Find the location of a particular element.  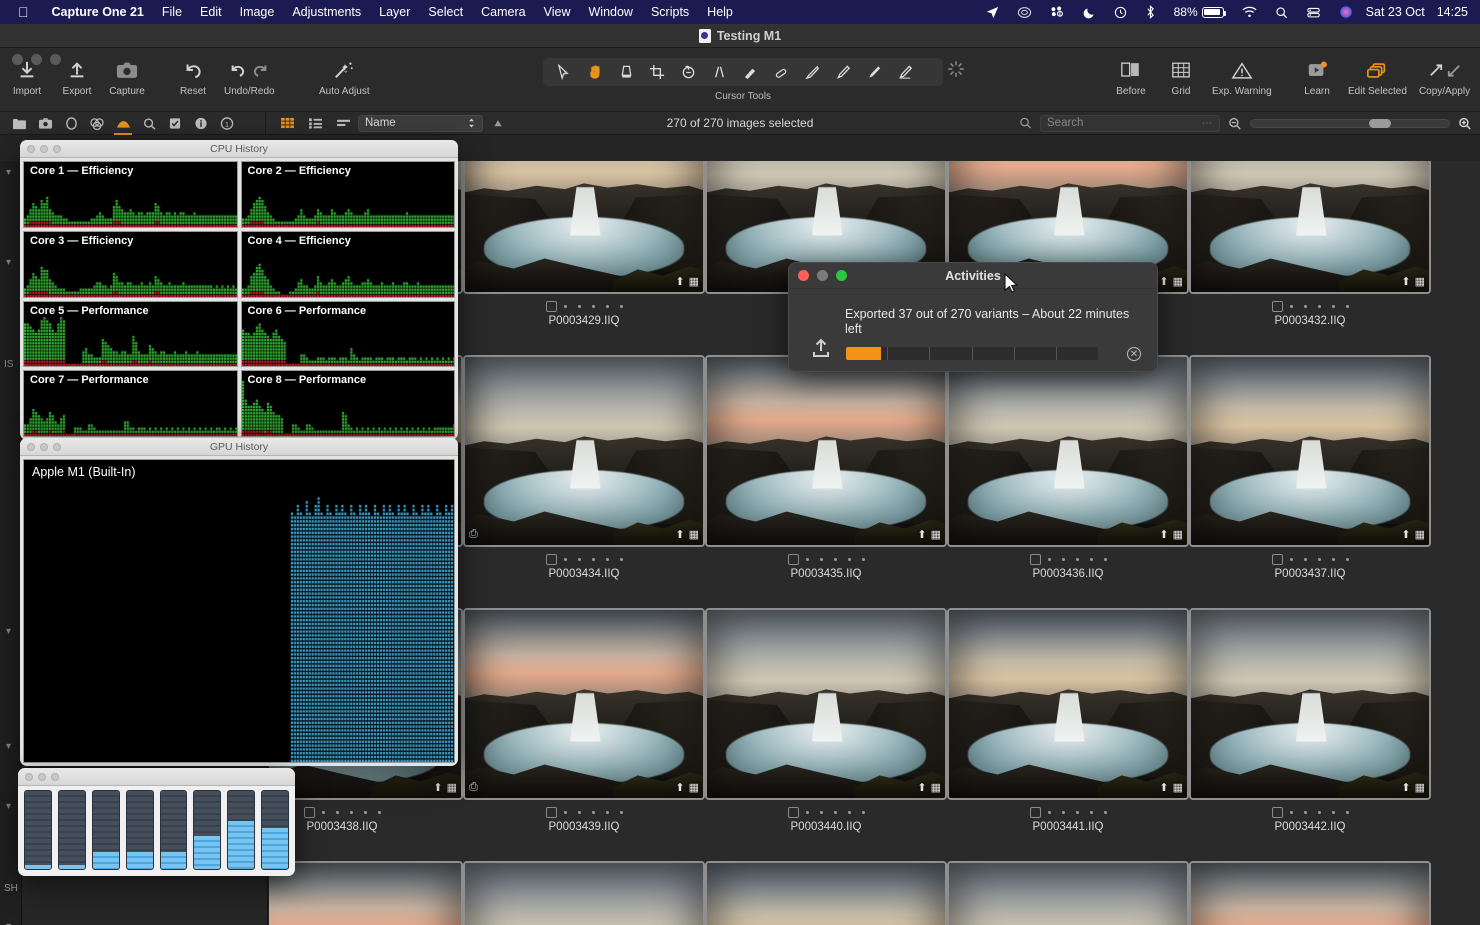

before-button: Before is located at coordinates (1131, 72).